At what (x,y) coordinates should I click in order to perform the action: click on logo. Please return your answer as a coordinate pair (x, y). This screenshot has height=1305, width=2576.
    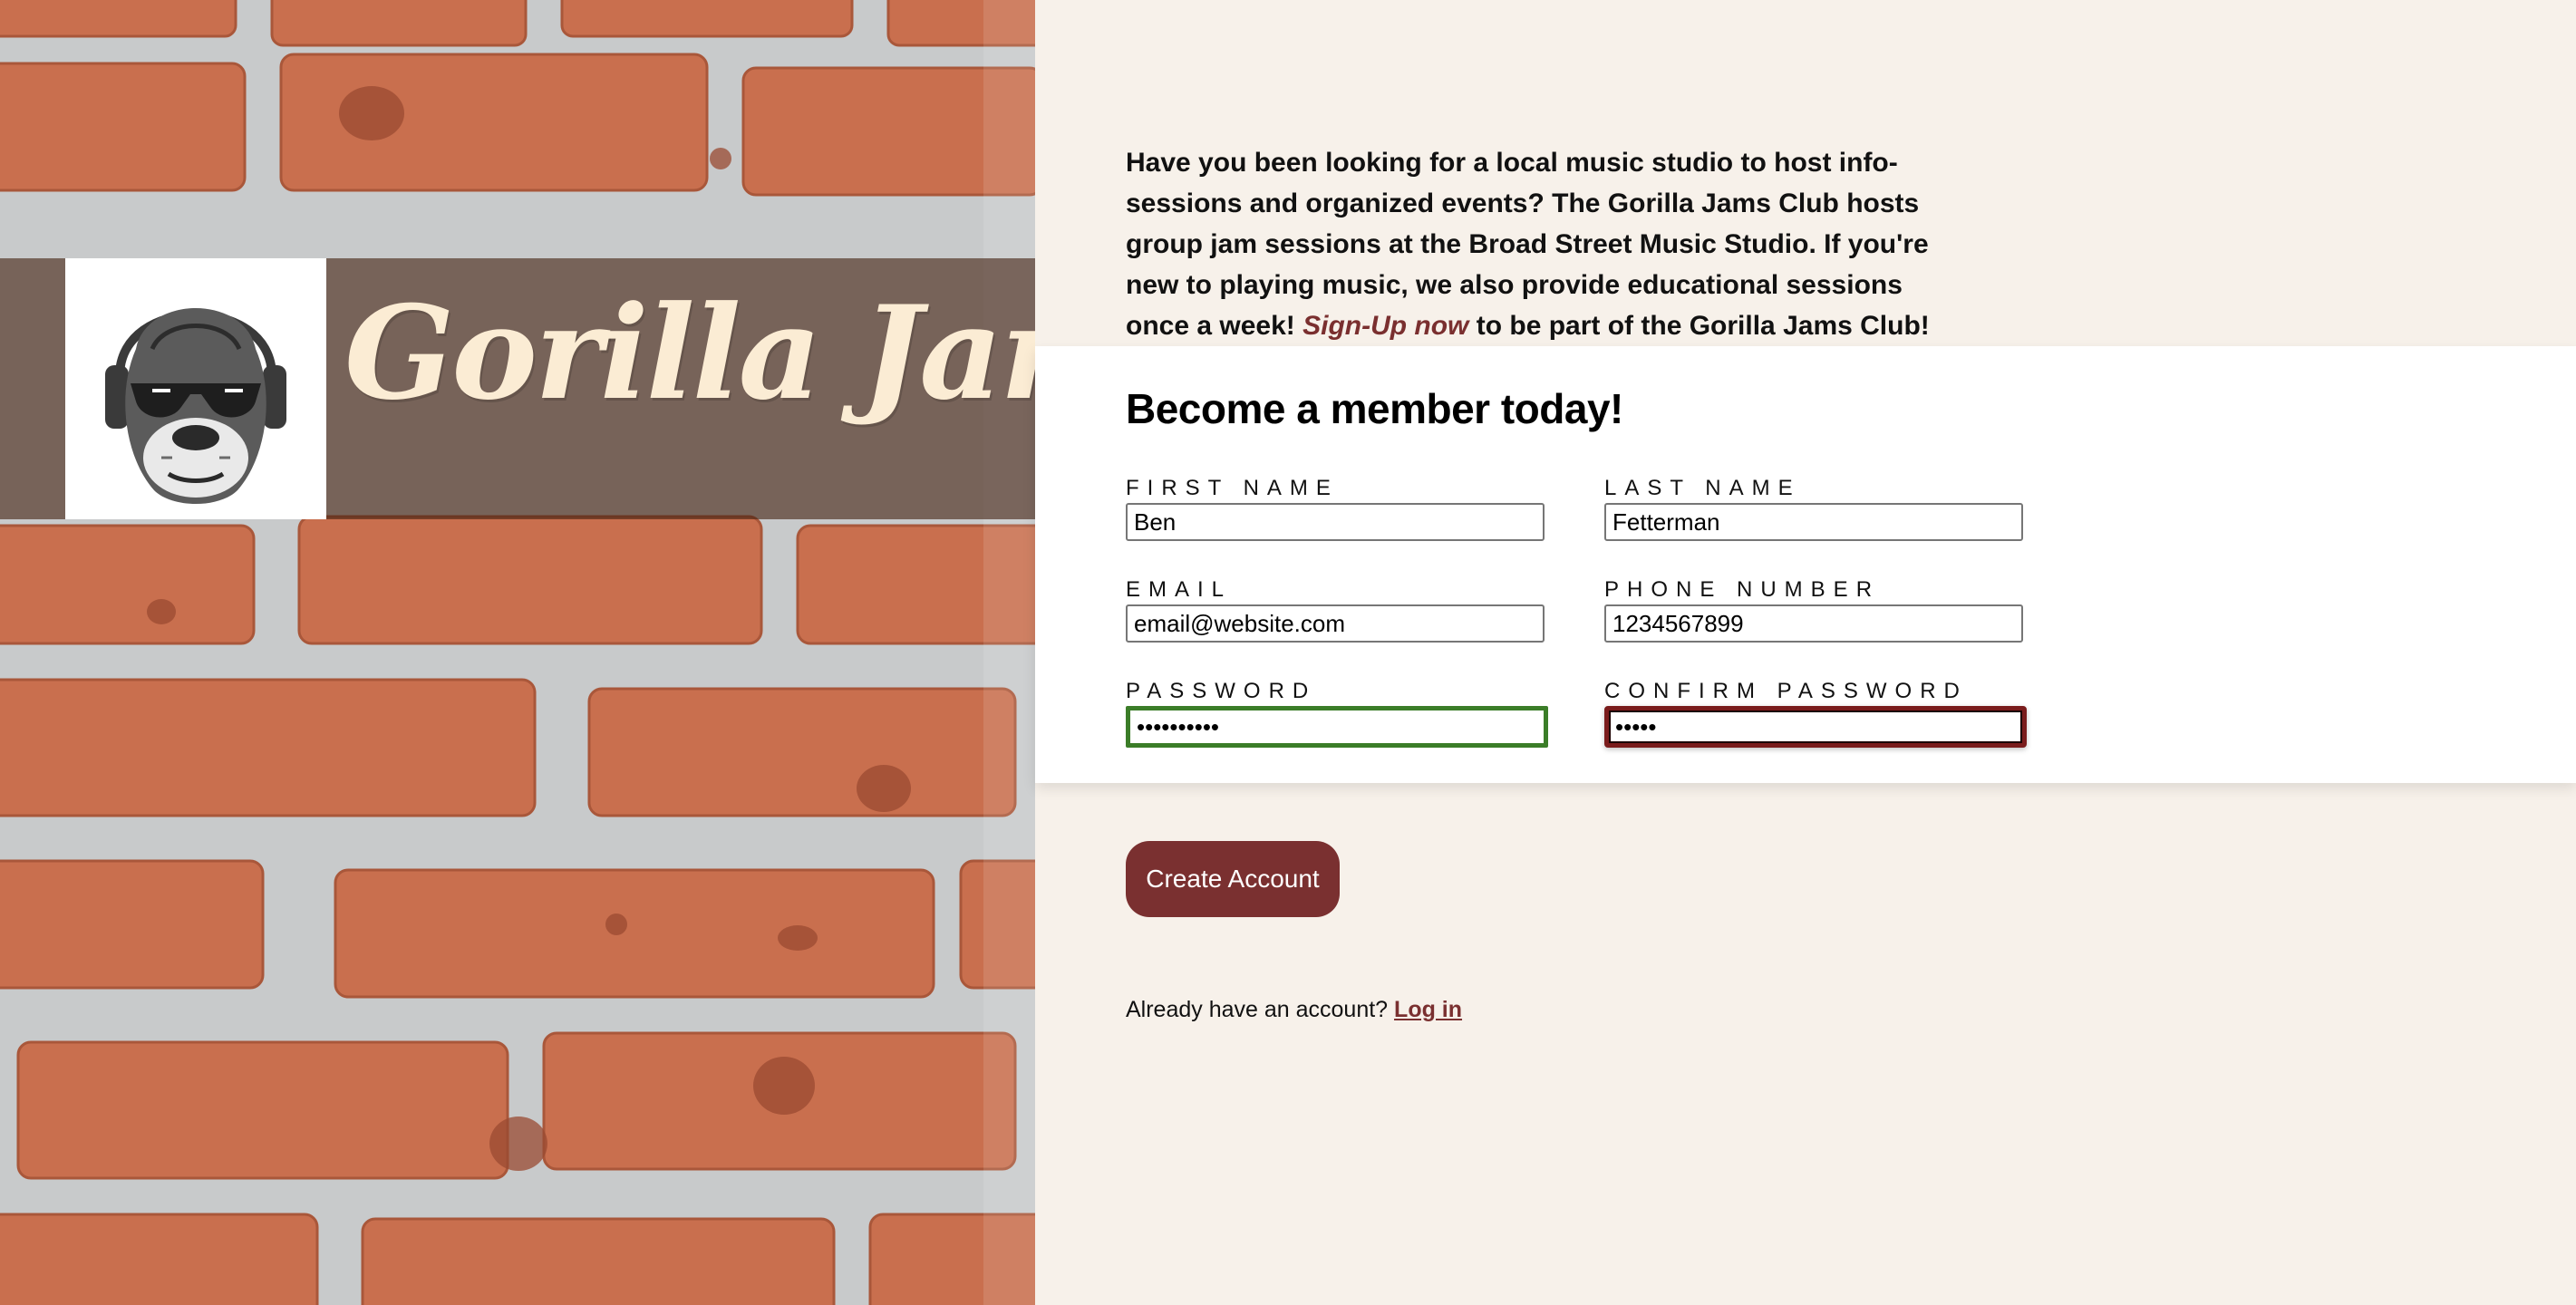
    Looking at the image, I should click on (195, 388).